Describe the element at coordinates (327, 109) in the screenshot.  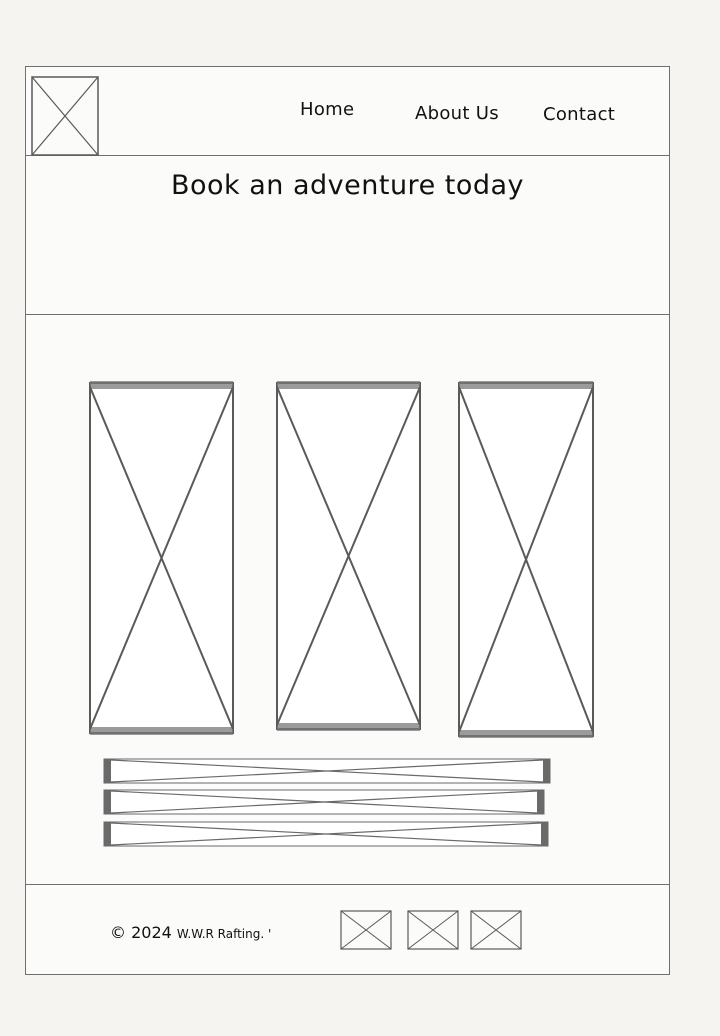
I see `nav-home-link: Home` at that location.